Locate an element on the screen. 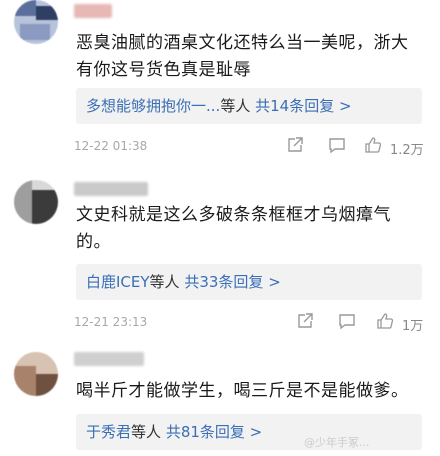 The image size is (440, 456). reply-summary: 多想能够拥抱你一...等人 共14条回复 > is located at coordinates (249, 106).